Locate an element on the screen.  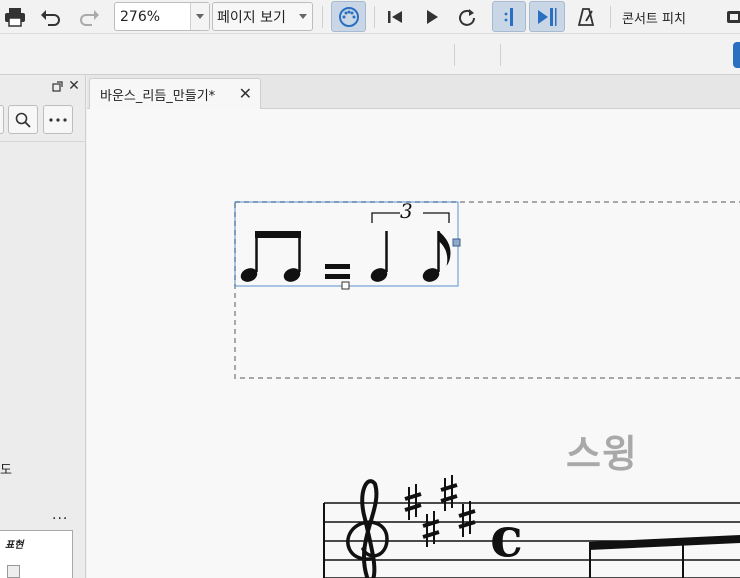
more-options-button is located at coordinates (58, 119).